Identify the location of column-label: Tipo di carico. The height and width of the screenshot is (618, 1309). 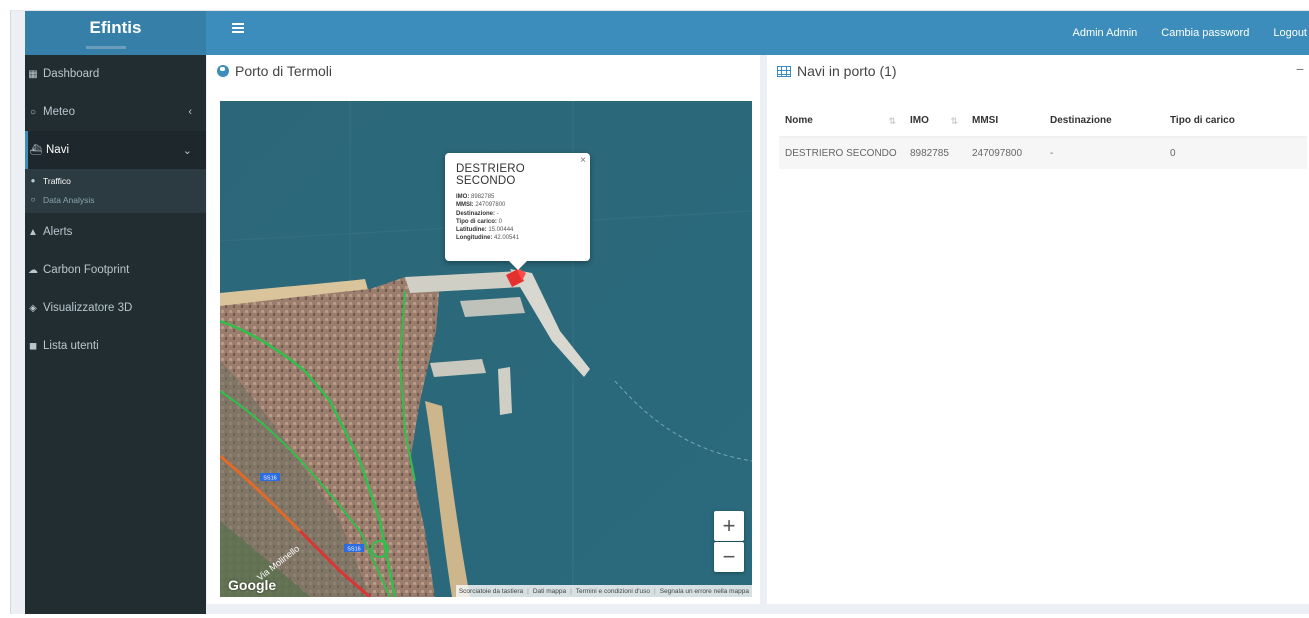
(1202, 120).